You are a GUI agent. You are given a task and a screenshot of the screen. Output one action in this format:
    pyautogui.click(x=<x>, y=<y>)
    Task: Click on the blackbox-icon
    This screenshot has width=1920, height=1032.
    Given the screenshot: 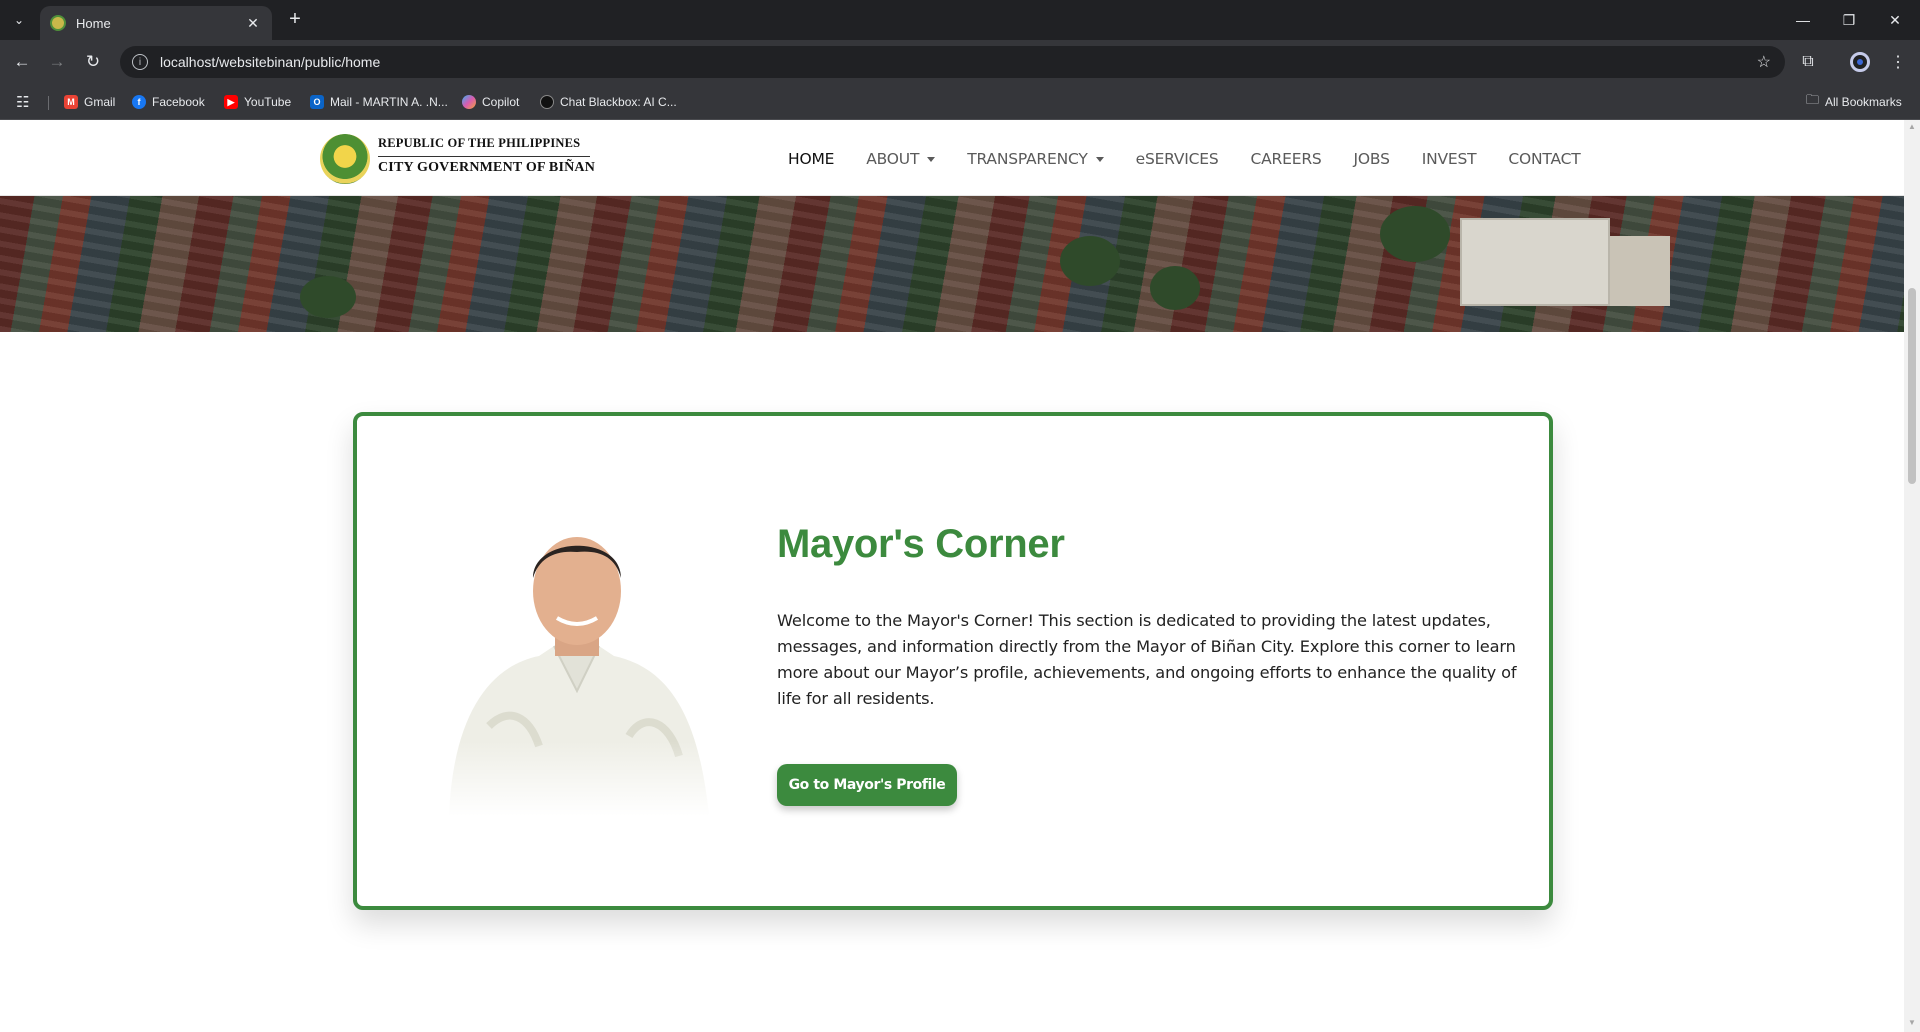 What is the action you would take?
    pyautogui.click(x=547, y=102)
    